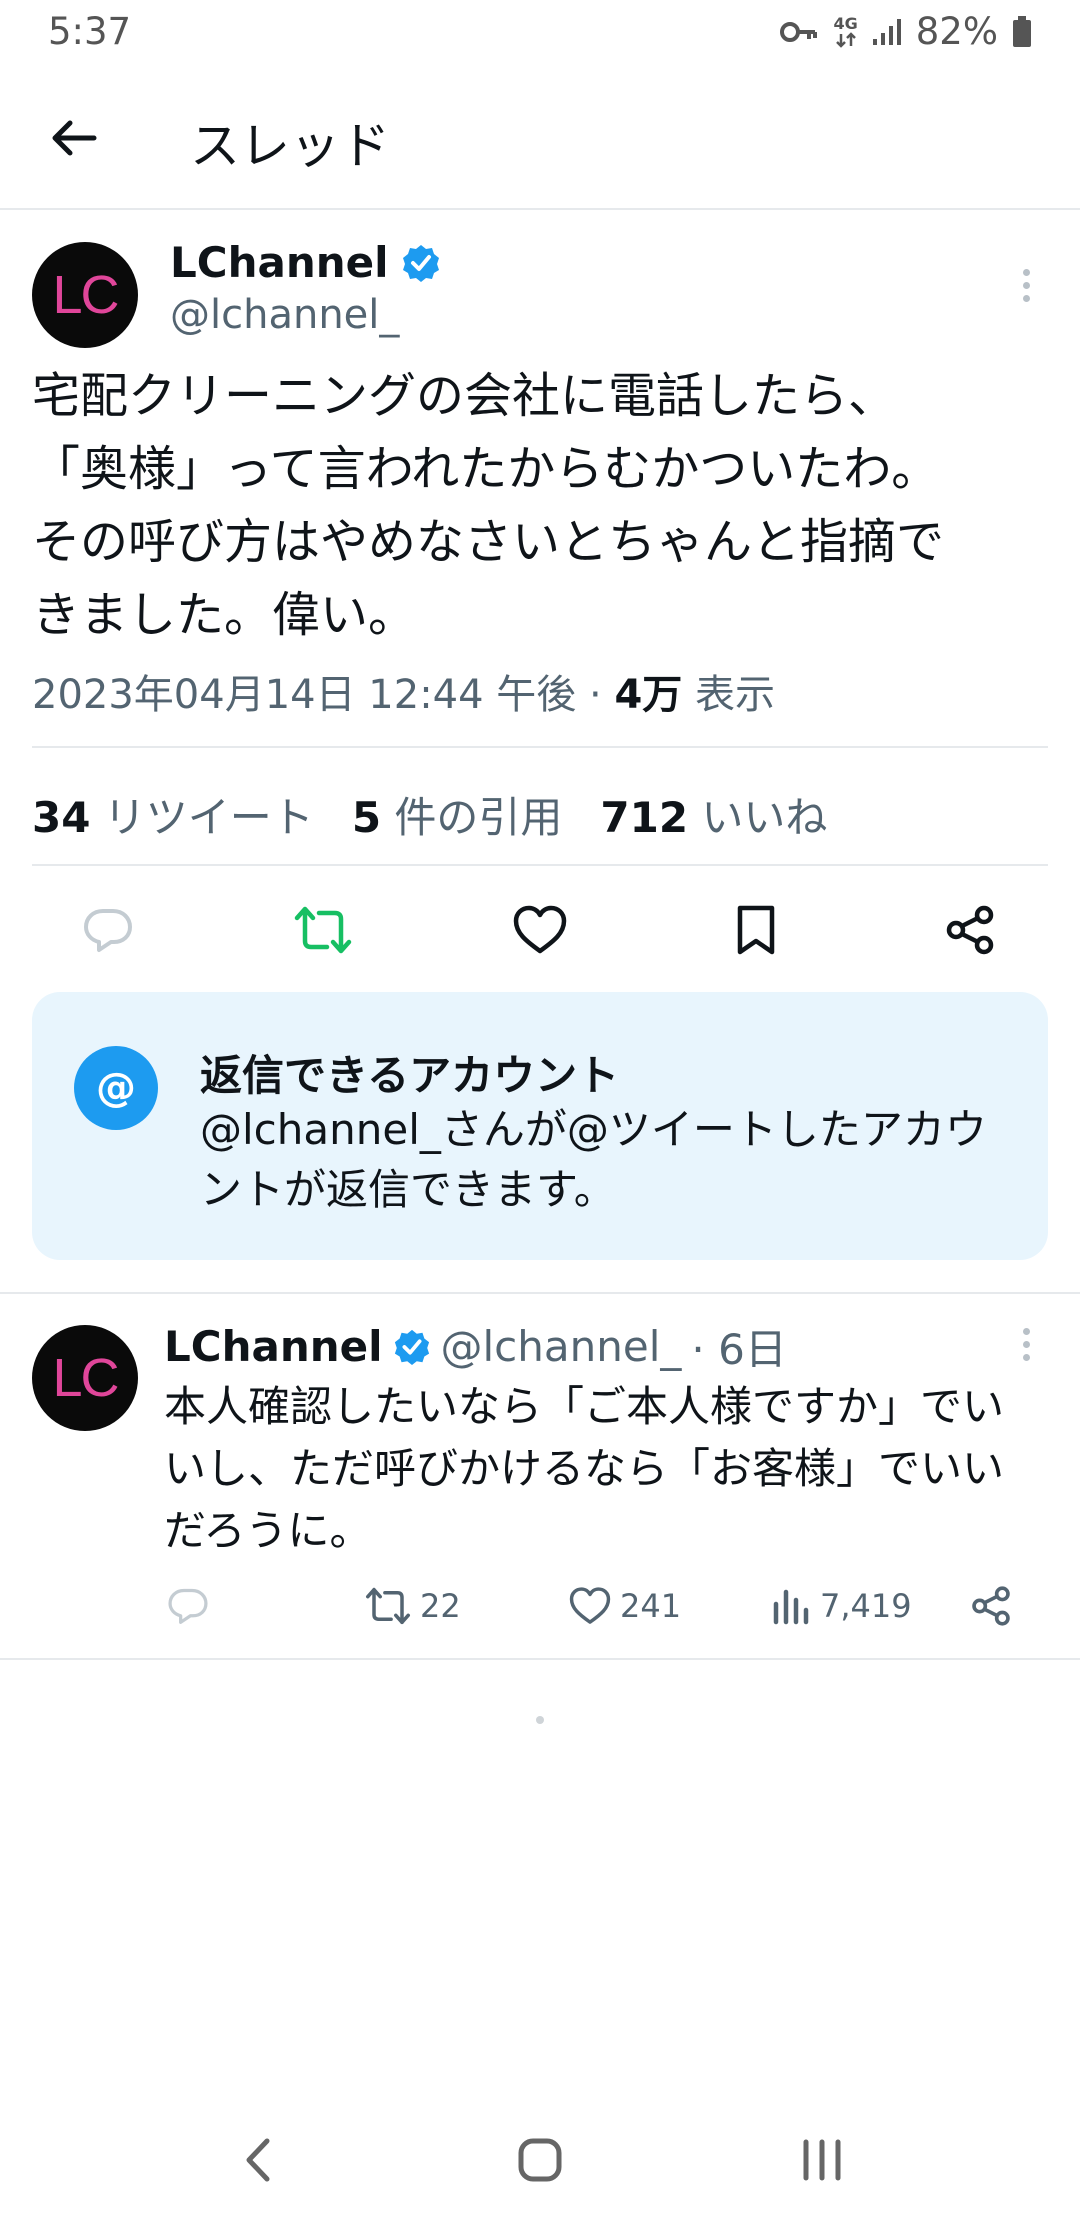 The width and height of the screenshot is (1080, 2220). I want to click on reply-share-button, so click(991, 1606).